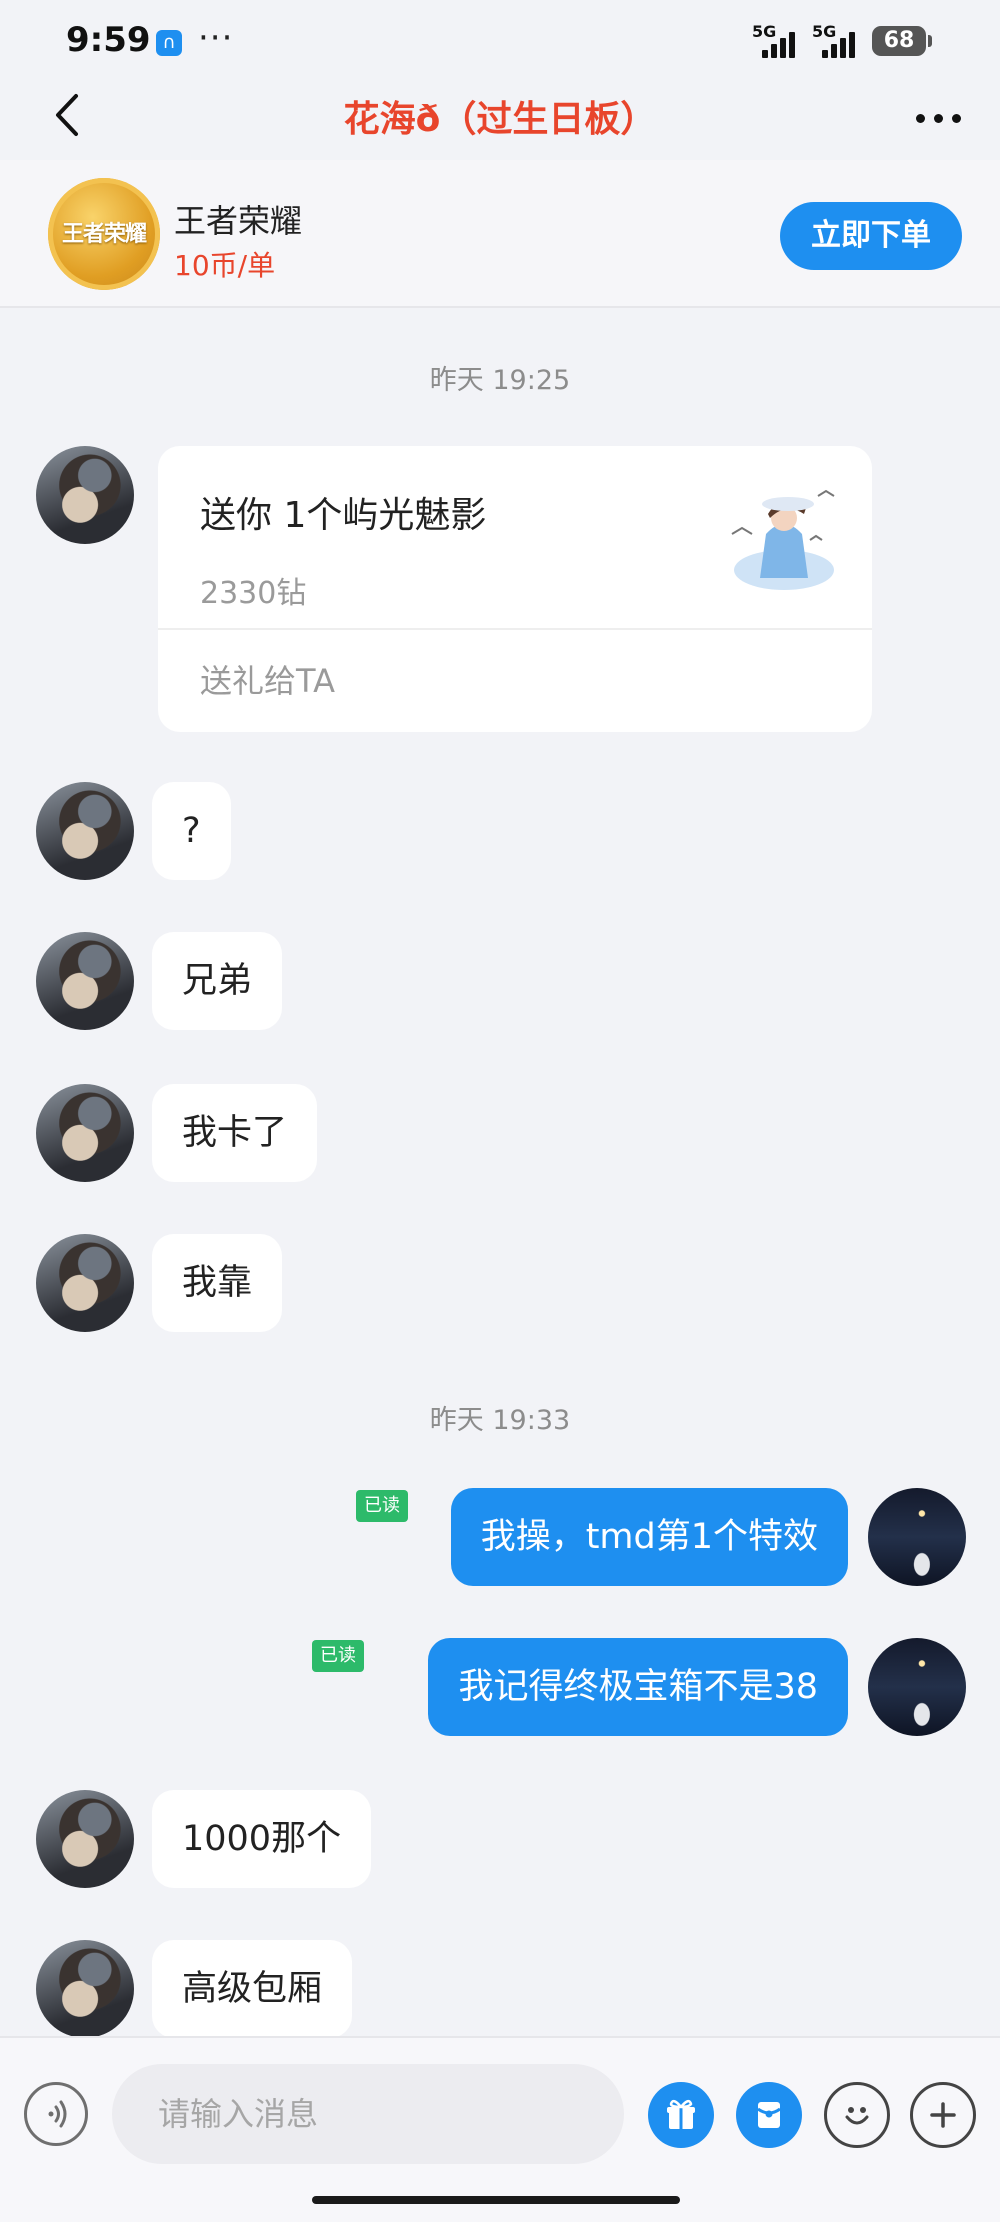  What do you see at coordinates (262, 1839) in the screenshot?
I see `message-bubble: 1000那个` at bounding box center [262, 1839].